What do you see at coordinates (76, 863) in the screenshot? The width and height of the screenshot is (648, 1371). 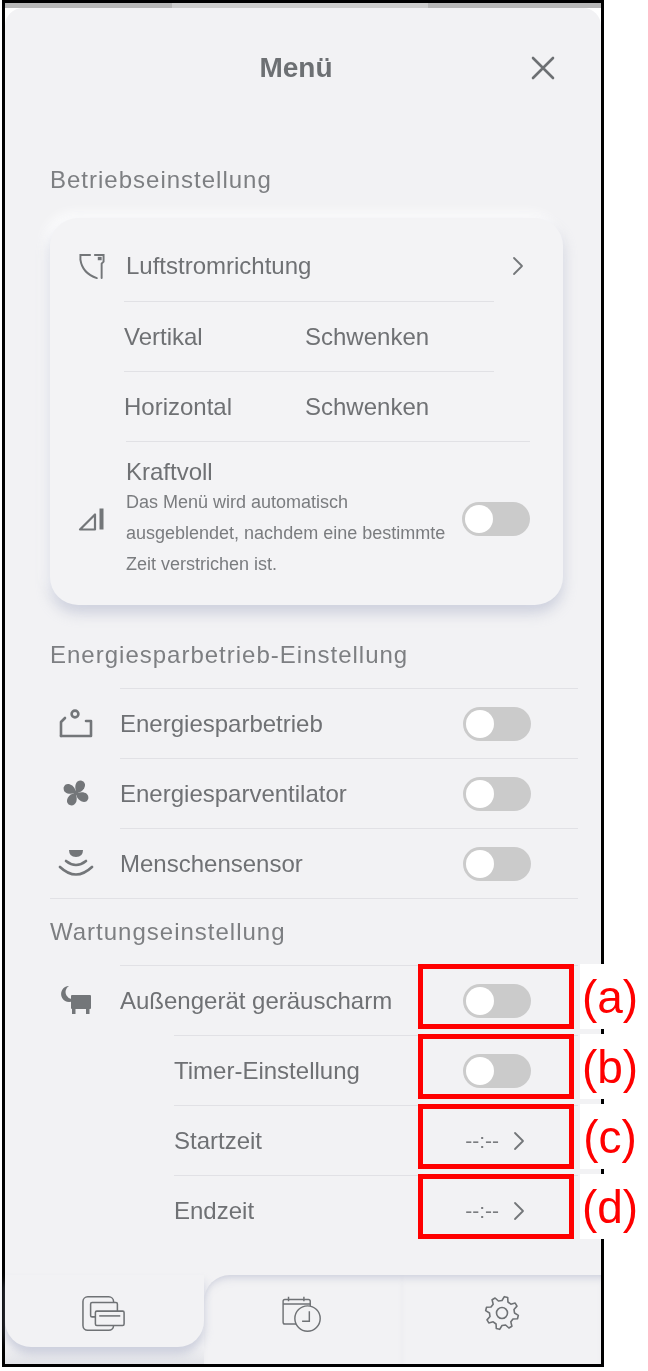 I see `signal-waves-icon` at bounding box center [76, 863].